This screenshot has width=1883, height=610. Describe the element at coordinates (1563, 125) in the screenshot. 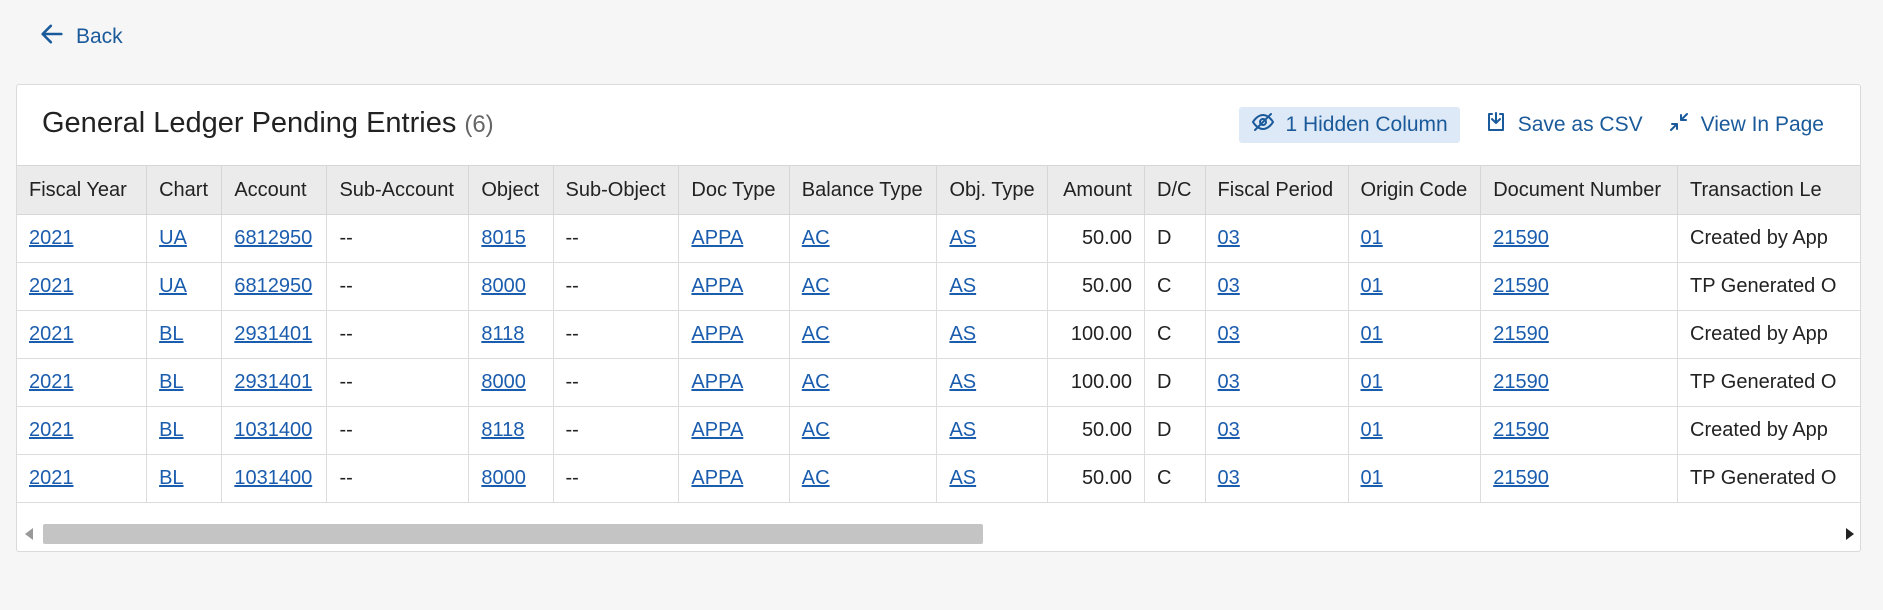

I see `save-csv-button: Save as CSV` at that location.